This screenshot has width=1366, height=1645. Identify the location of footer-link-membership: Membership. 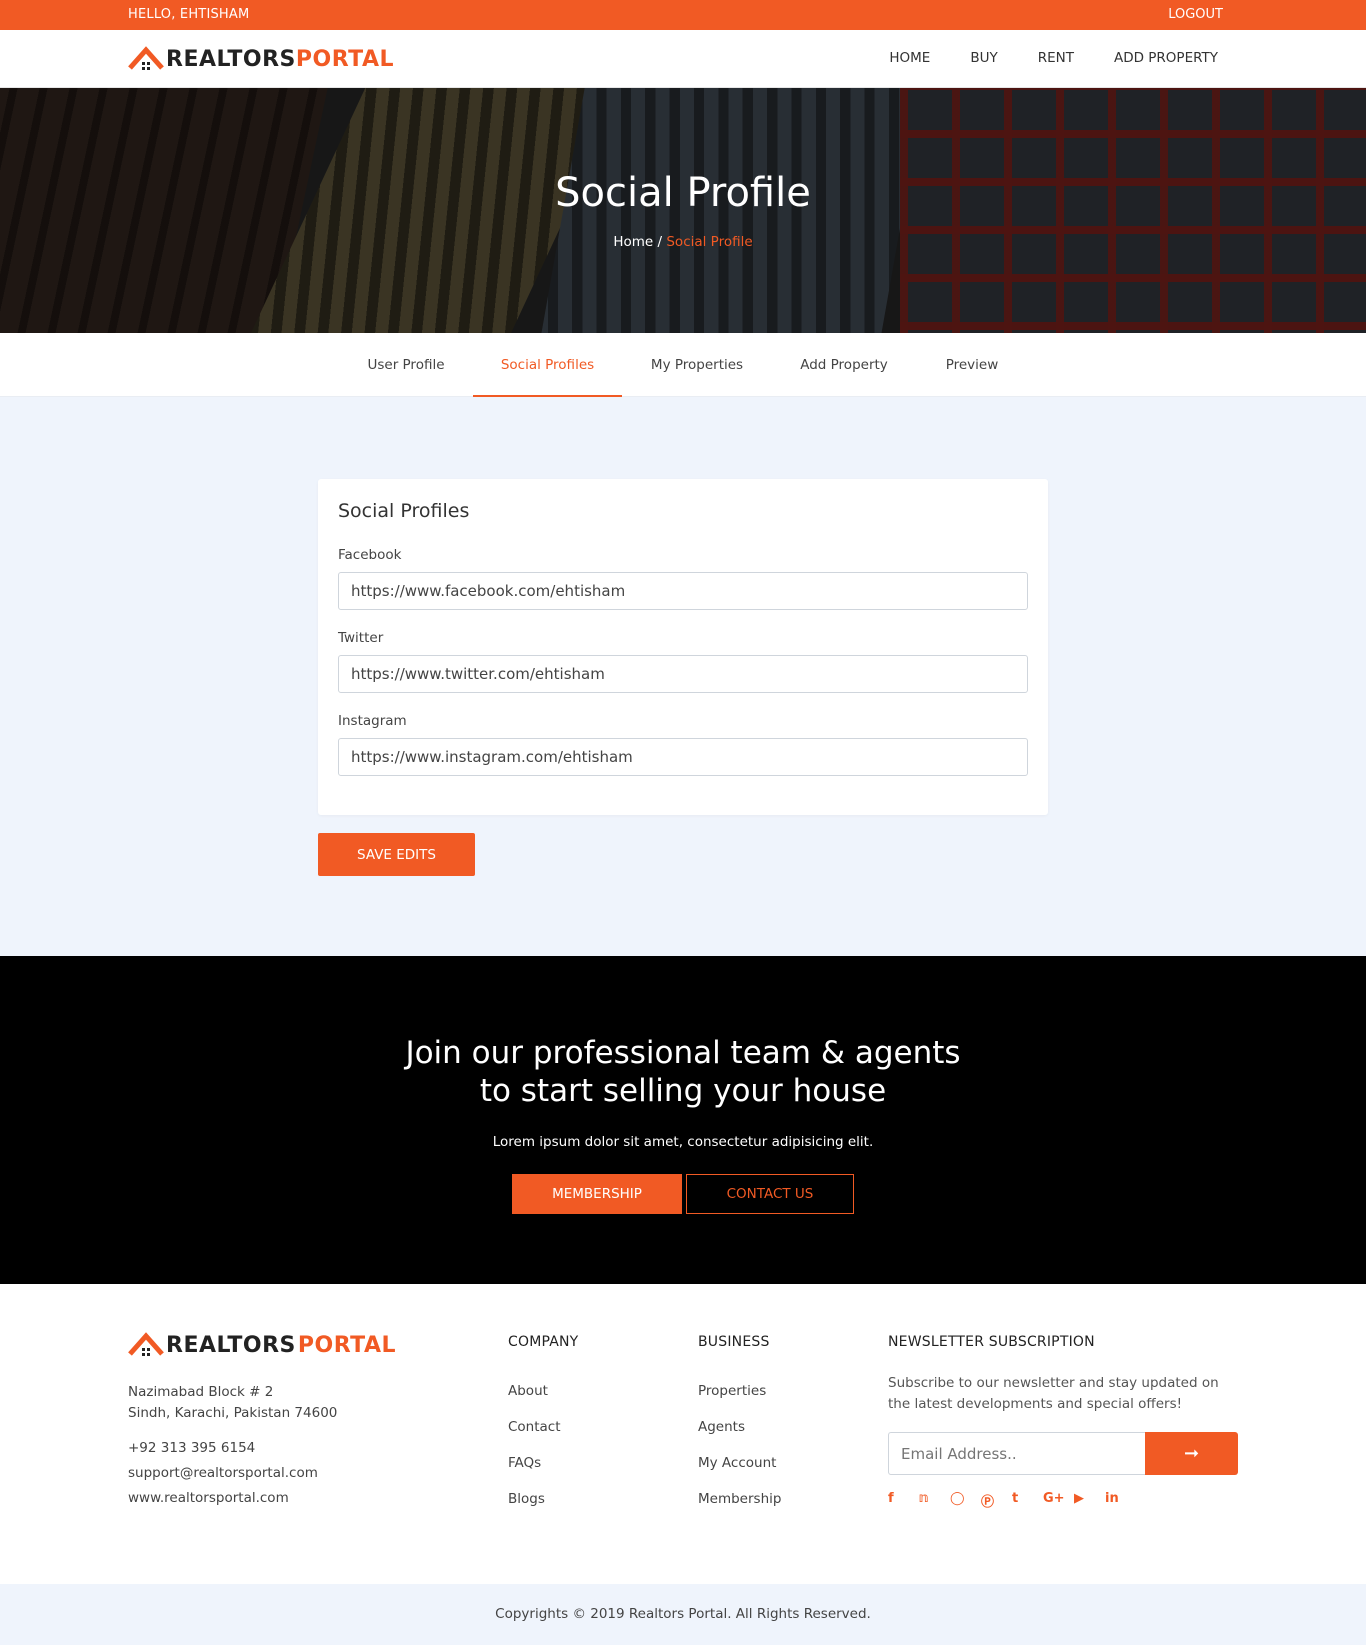
(739, 1499).